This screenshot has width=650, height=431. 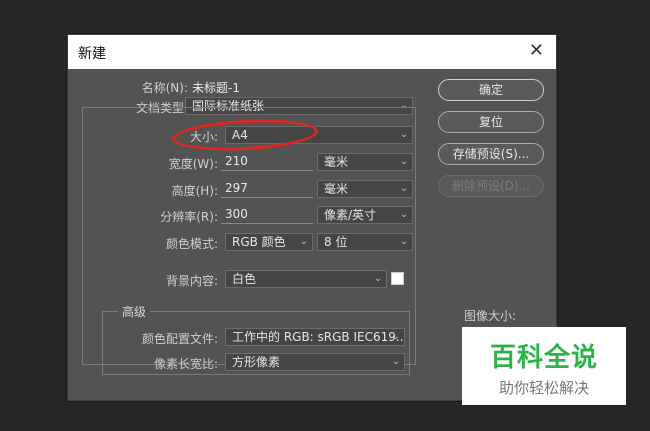 I want to click on close-icon: ✕, so click(x=536, y=51).